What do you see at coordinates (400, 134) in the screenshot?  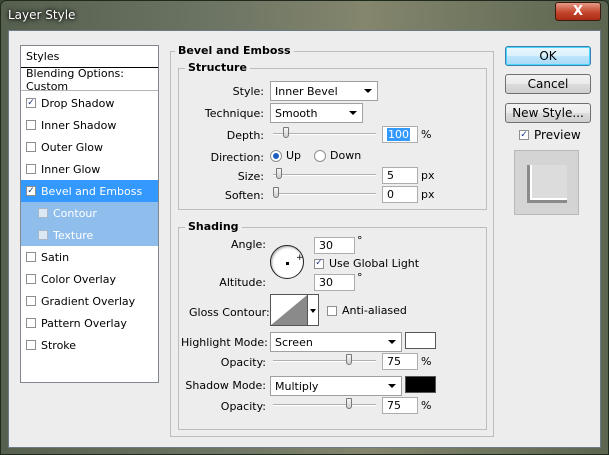 I see `depth-input: 100` at bounding box center [400, 134].